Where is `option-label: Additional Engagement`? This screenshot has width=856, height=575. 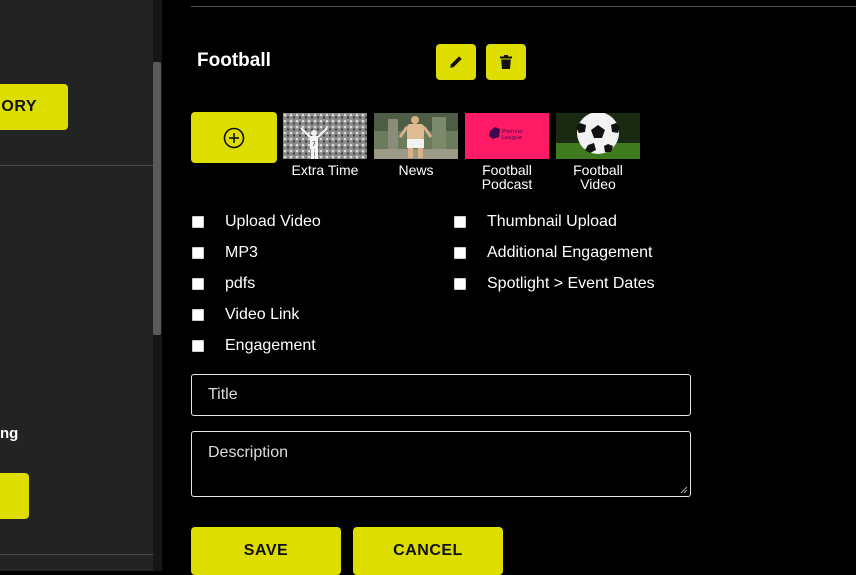
option-label: Additional Engagement is located at coordinates (570, 252).